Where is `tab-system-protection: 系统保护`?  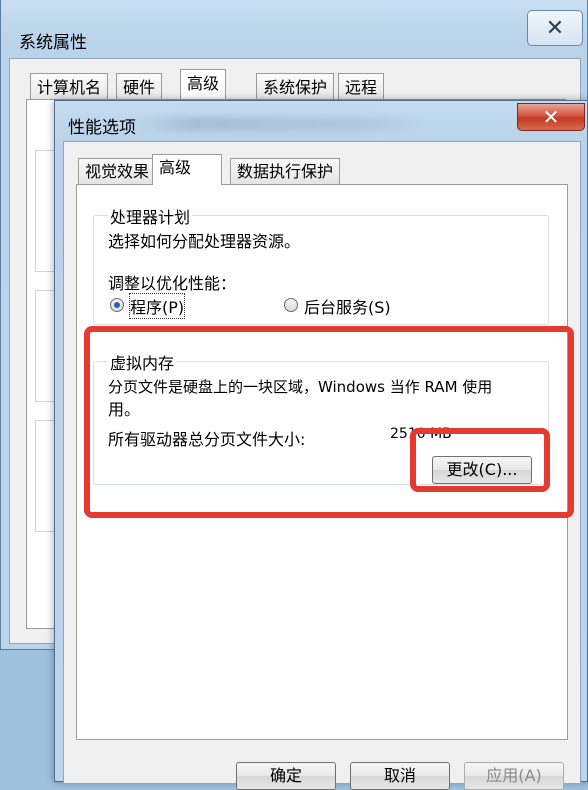
tab-system-protection: 系统保护 is located at coordinates (295, 87).